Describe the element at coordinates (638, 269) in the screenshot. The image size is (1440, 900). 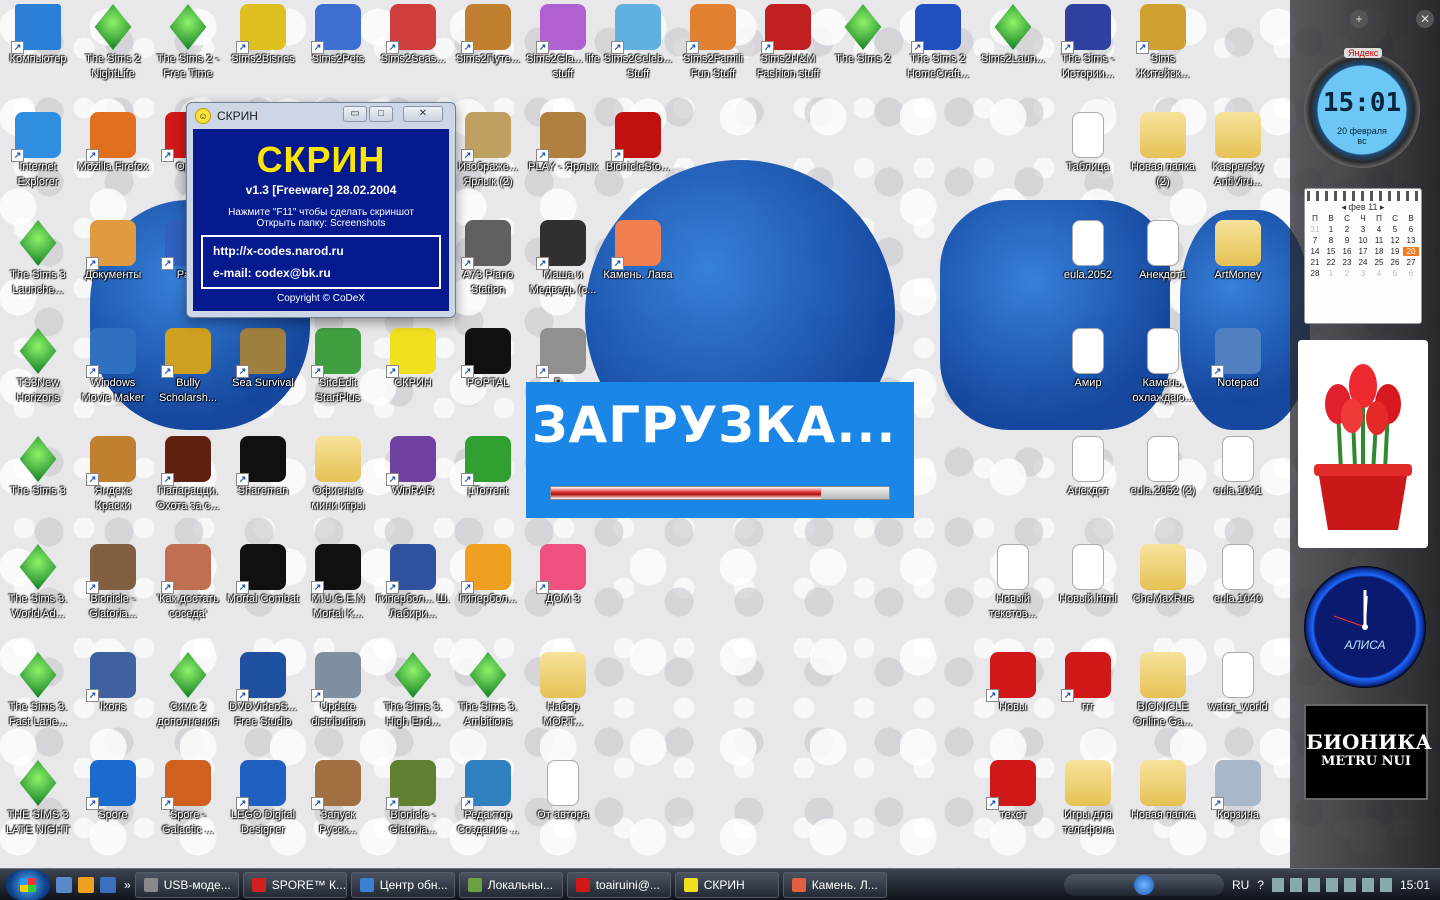
I see `desktop-icon: ↗ Камень. Лава` at that location.